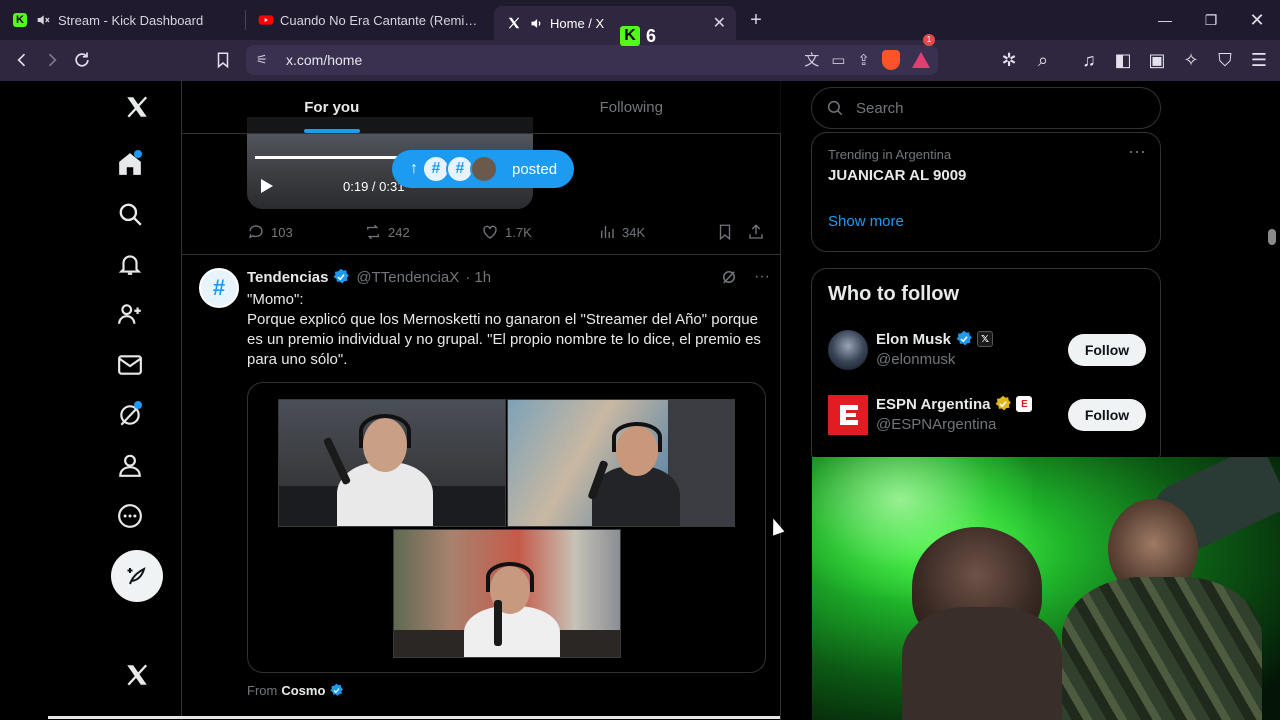 This screenshot has width=1280, height=720. Describe the element at coordinates (1257, 20) in the screenshot. I see `close-window-button: ✕` at that location.